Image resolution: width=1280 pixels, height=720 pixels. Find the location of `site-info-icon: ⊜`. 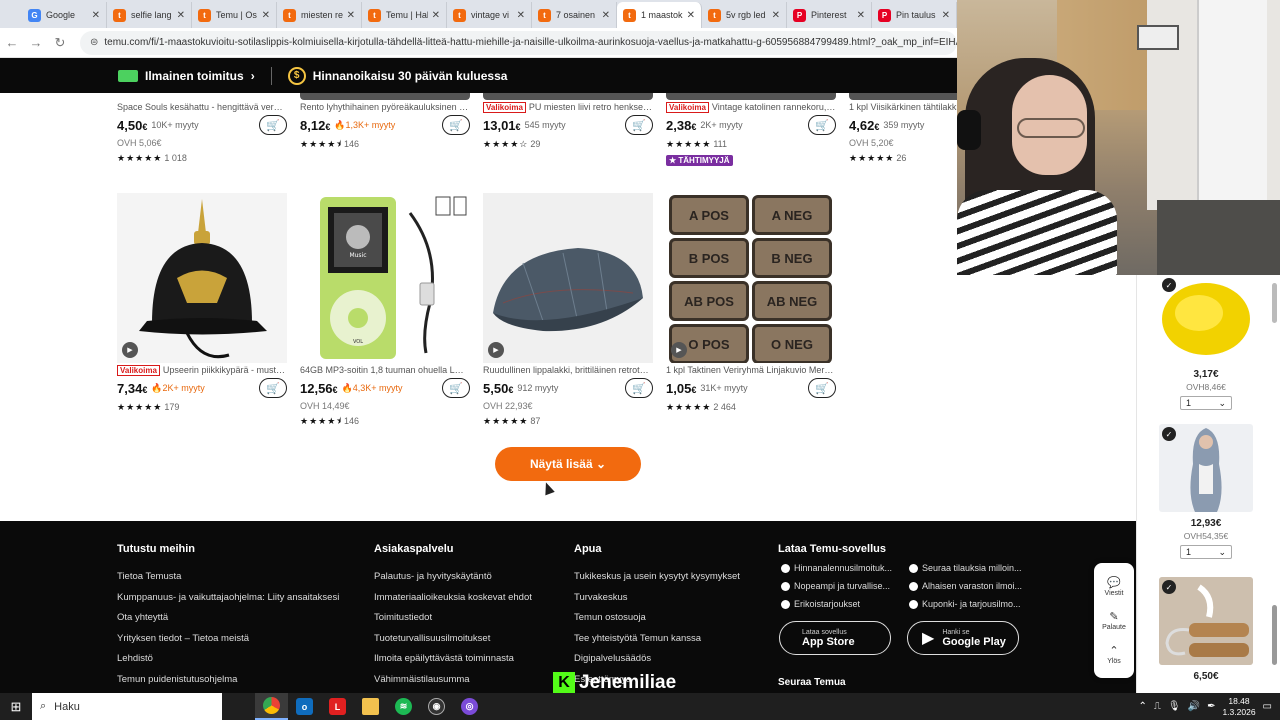

site-info-icon: ⊜ is located at coordinates (94, 42).